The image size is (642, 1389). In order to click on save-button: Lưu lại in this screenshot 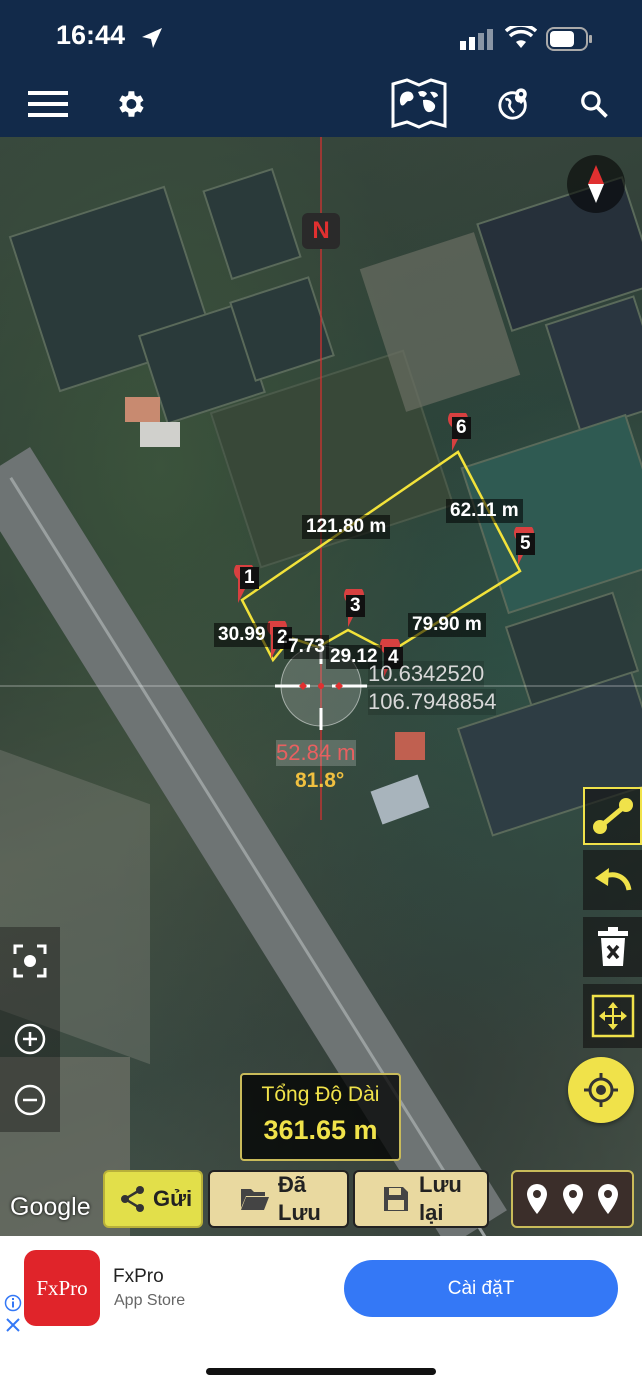, I will do `click(421, 1199)`.